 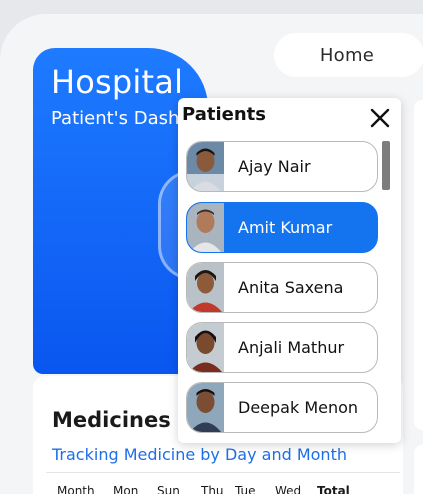 I want to click on scrollbar-thumb, so click(x=386, y=165).